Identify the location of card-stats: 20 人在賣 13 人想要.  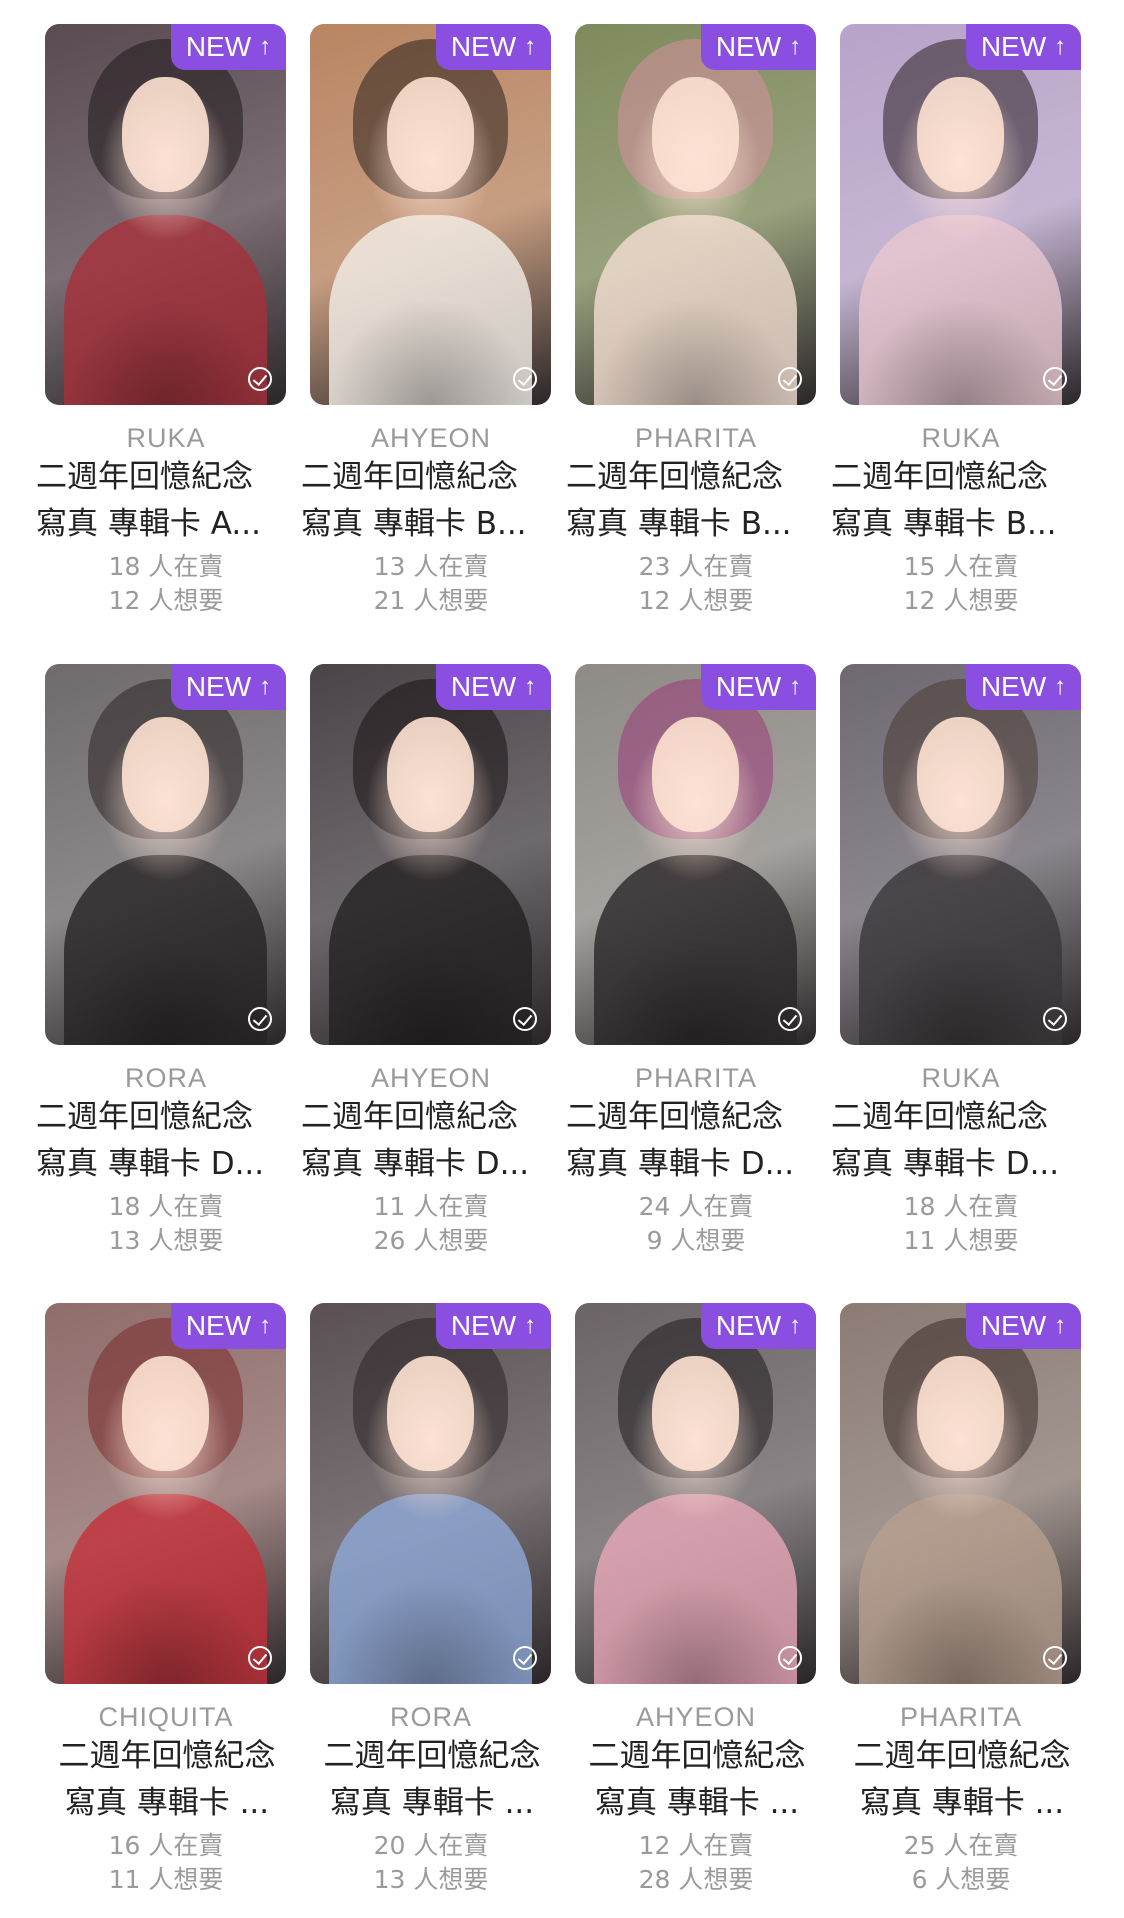
(431, 1863).